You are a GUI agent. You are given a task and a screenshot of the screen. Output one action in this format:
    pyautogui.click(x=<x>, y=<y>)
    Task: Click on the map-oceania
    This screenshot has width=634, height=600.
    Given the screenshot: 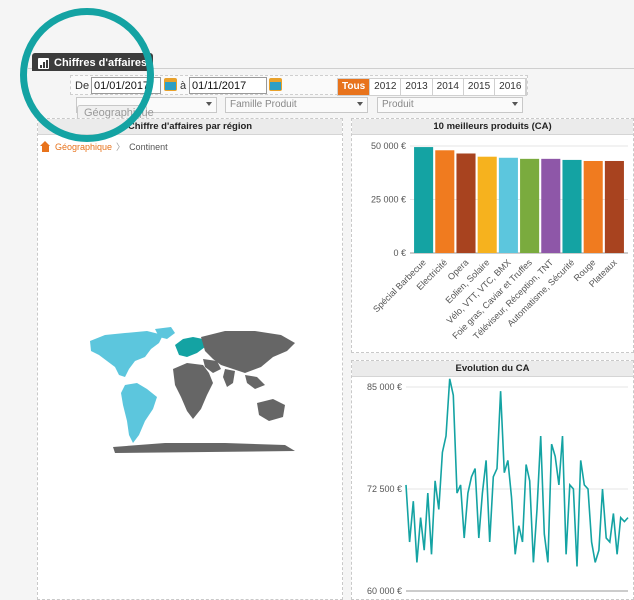 What is the action you would take?
    pyautogui.click(x=271, y=410)
    